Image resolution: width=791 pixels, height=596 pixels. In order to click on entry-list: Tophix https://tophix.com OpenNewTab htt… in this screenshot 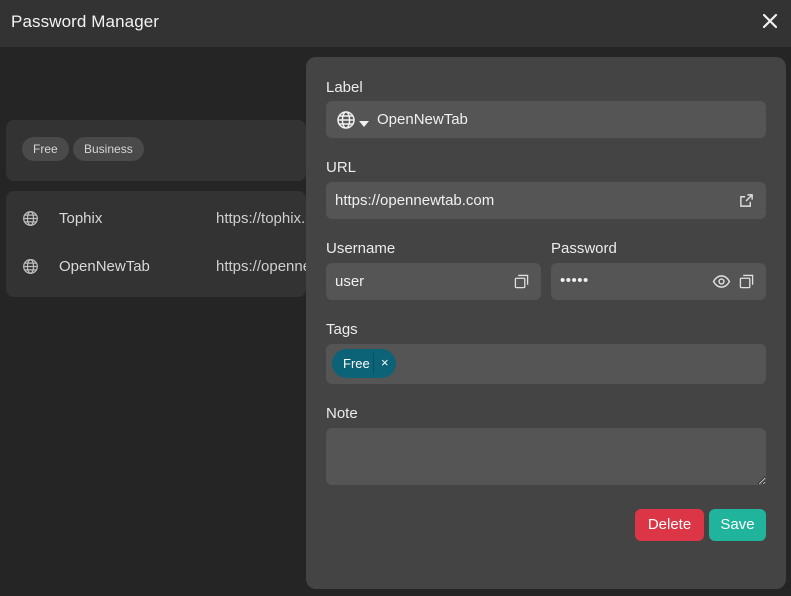, I will do `click(156, 244)`.